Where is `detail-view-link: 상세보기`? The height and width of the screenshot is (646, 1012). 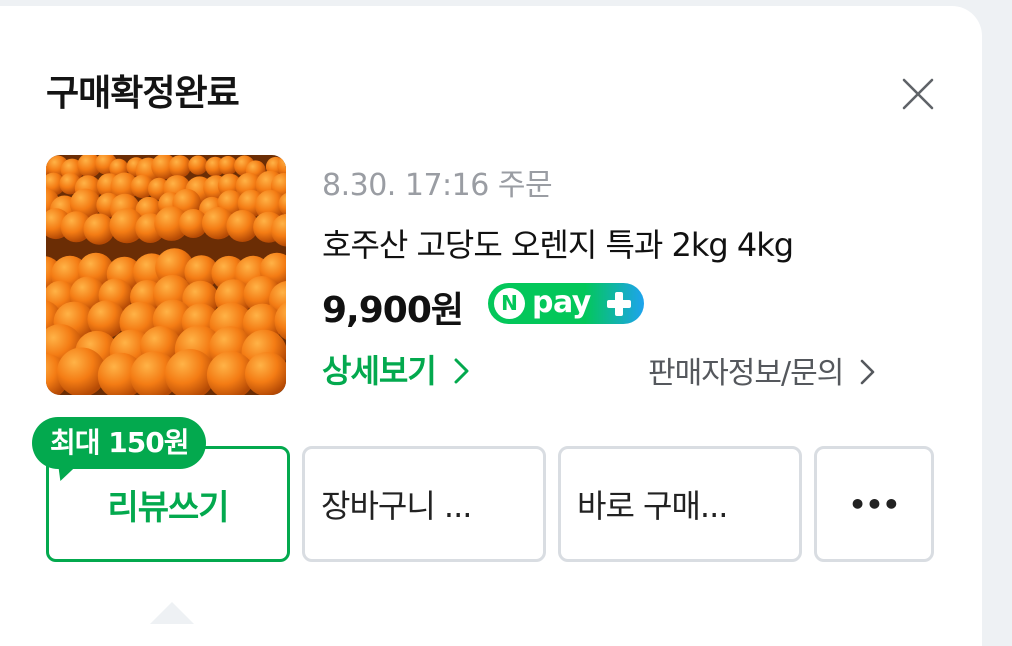
detail-view-link: 상세보기 is located at coordinates (397, 369).